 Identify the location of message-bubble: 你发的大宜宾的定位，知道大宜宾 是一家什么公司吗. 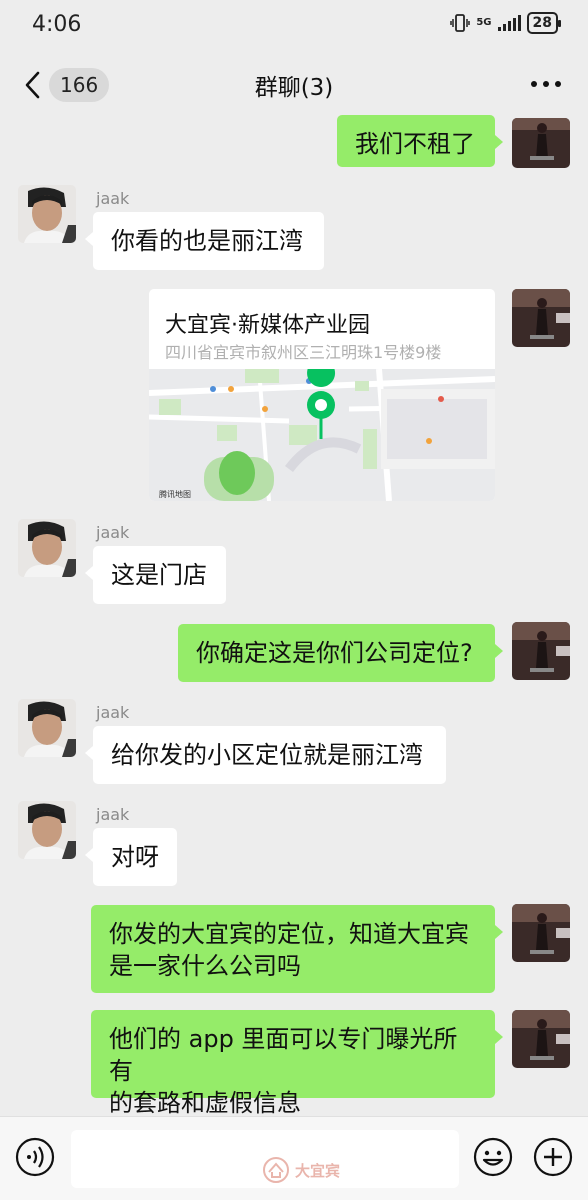
(297, 949).